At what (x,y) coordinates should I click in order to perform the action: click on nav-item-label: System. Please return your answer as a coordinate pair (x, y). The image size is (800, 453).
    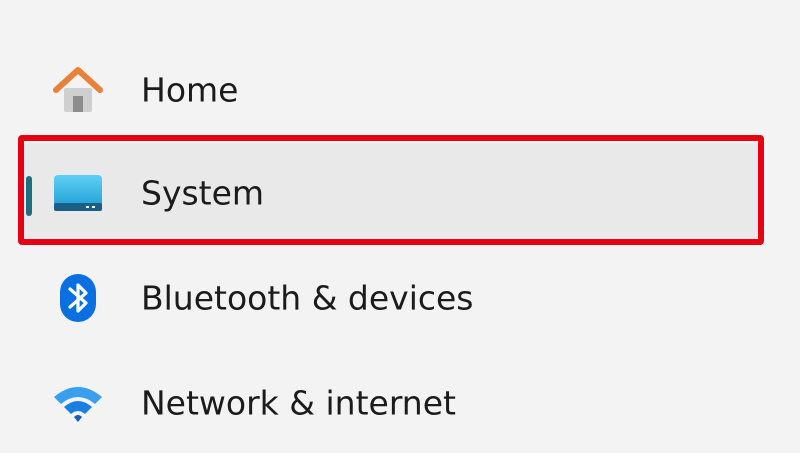
    Looking at the image, I should click on (203, 193).